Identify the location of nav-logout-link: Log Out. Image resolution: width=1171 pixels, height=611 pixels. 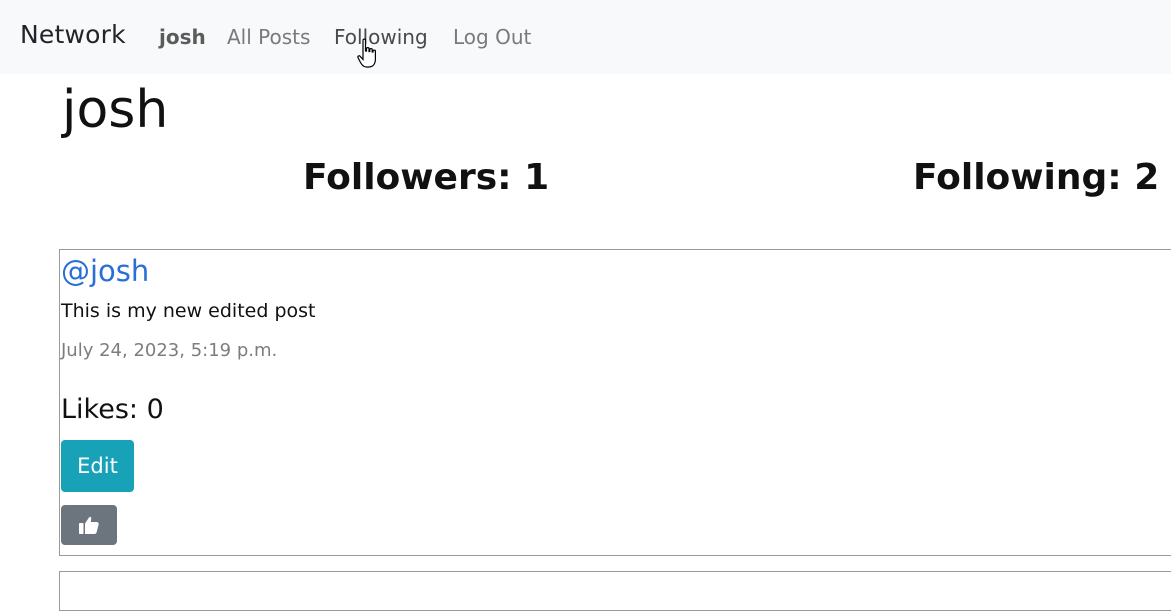
(492, 37).